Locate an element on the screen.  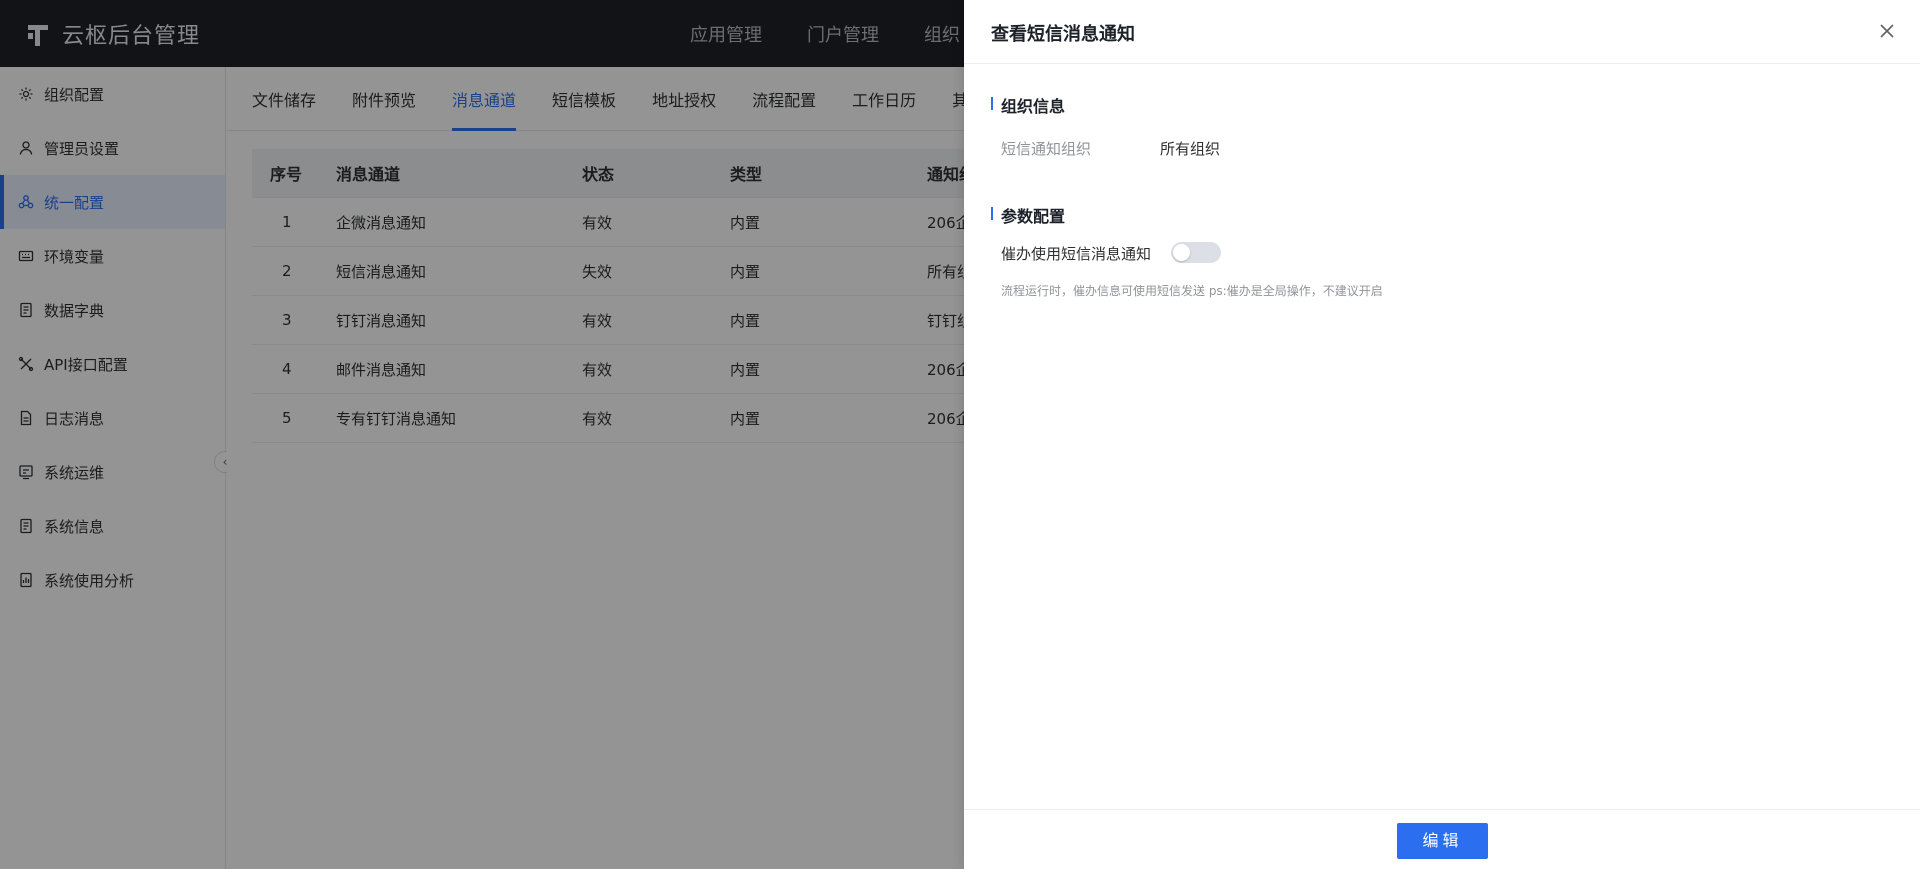
edit-button: 编辑 is located at coordinates (1442, 841).